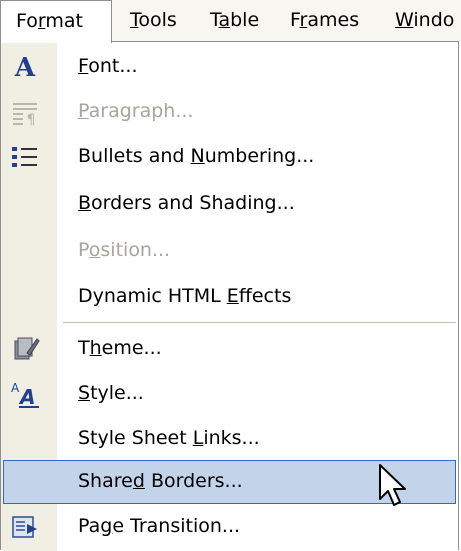  What do you see at coordinates (24, 527) in the screenshot?
I see `page-transition-icon` at bounding box center [24, 527].